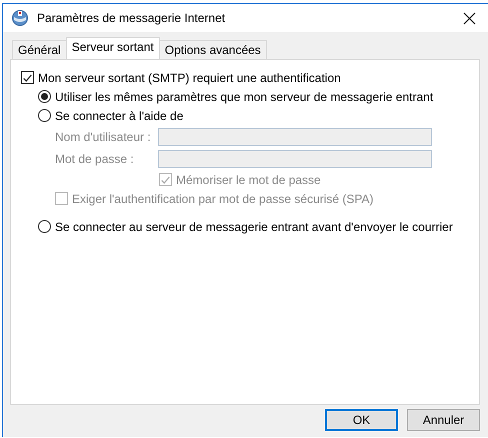  Describe the element at coordinates (244, 97) in the screenshot. I see `radio-label: Utiliser les mêmes paramètres que mon serveur de messagerie entrant` at that location.